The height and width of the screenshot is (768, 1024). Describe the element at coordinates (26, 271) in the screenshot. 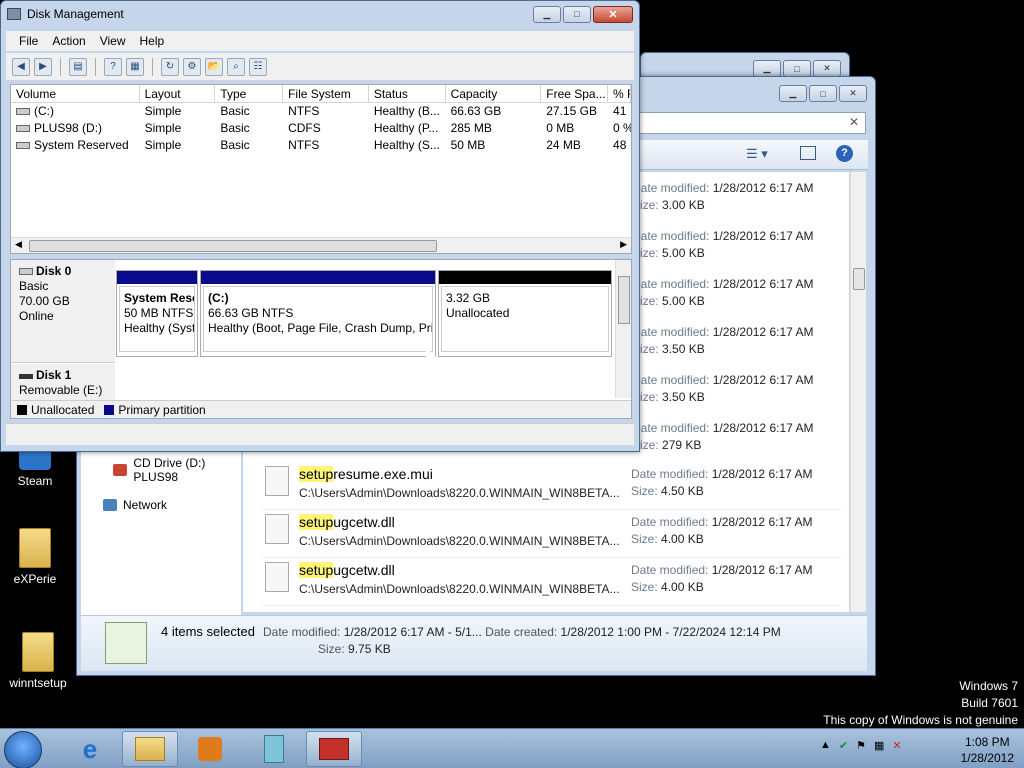

I see `disk-icon` at that location.